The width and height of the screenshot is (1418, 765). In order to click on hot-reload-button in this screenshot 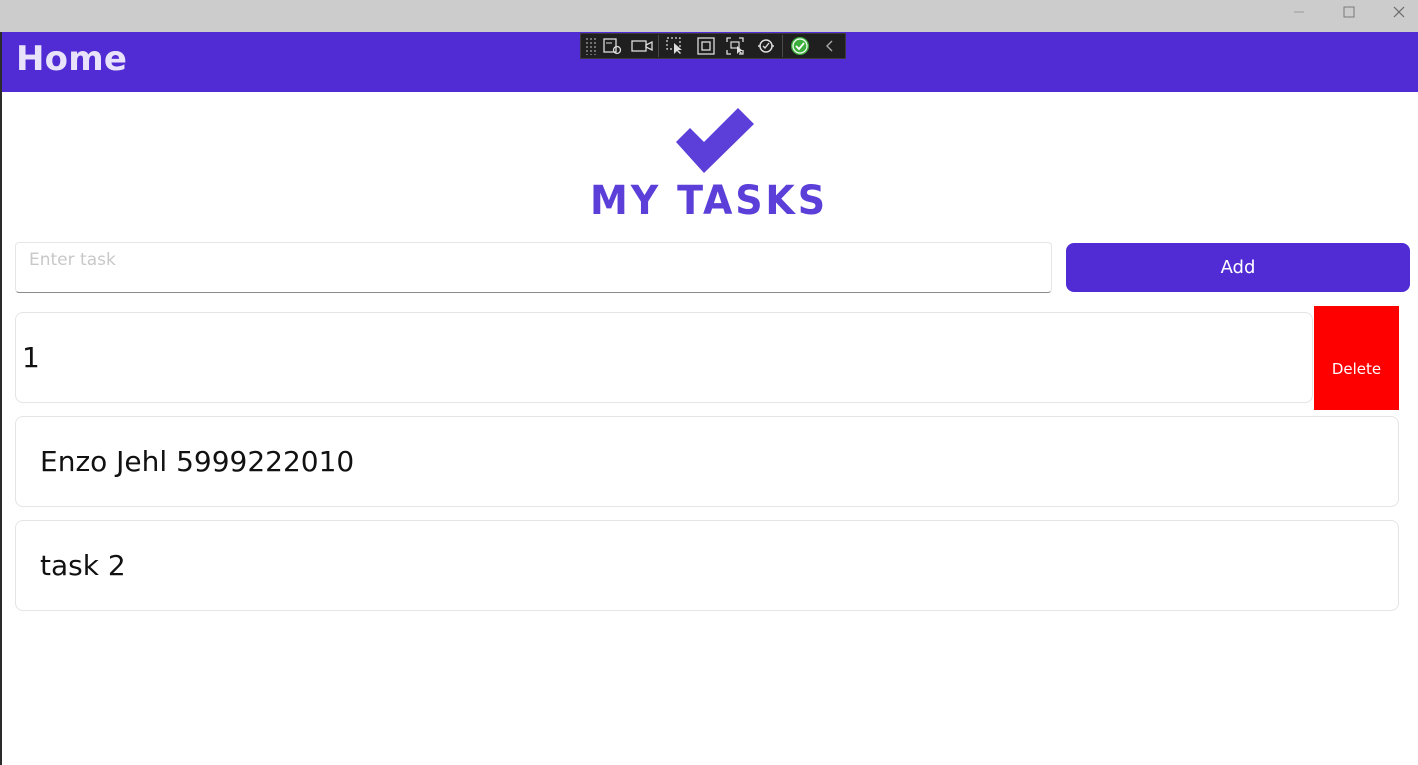, I will do `click(766, 46)`.